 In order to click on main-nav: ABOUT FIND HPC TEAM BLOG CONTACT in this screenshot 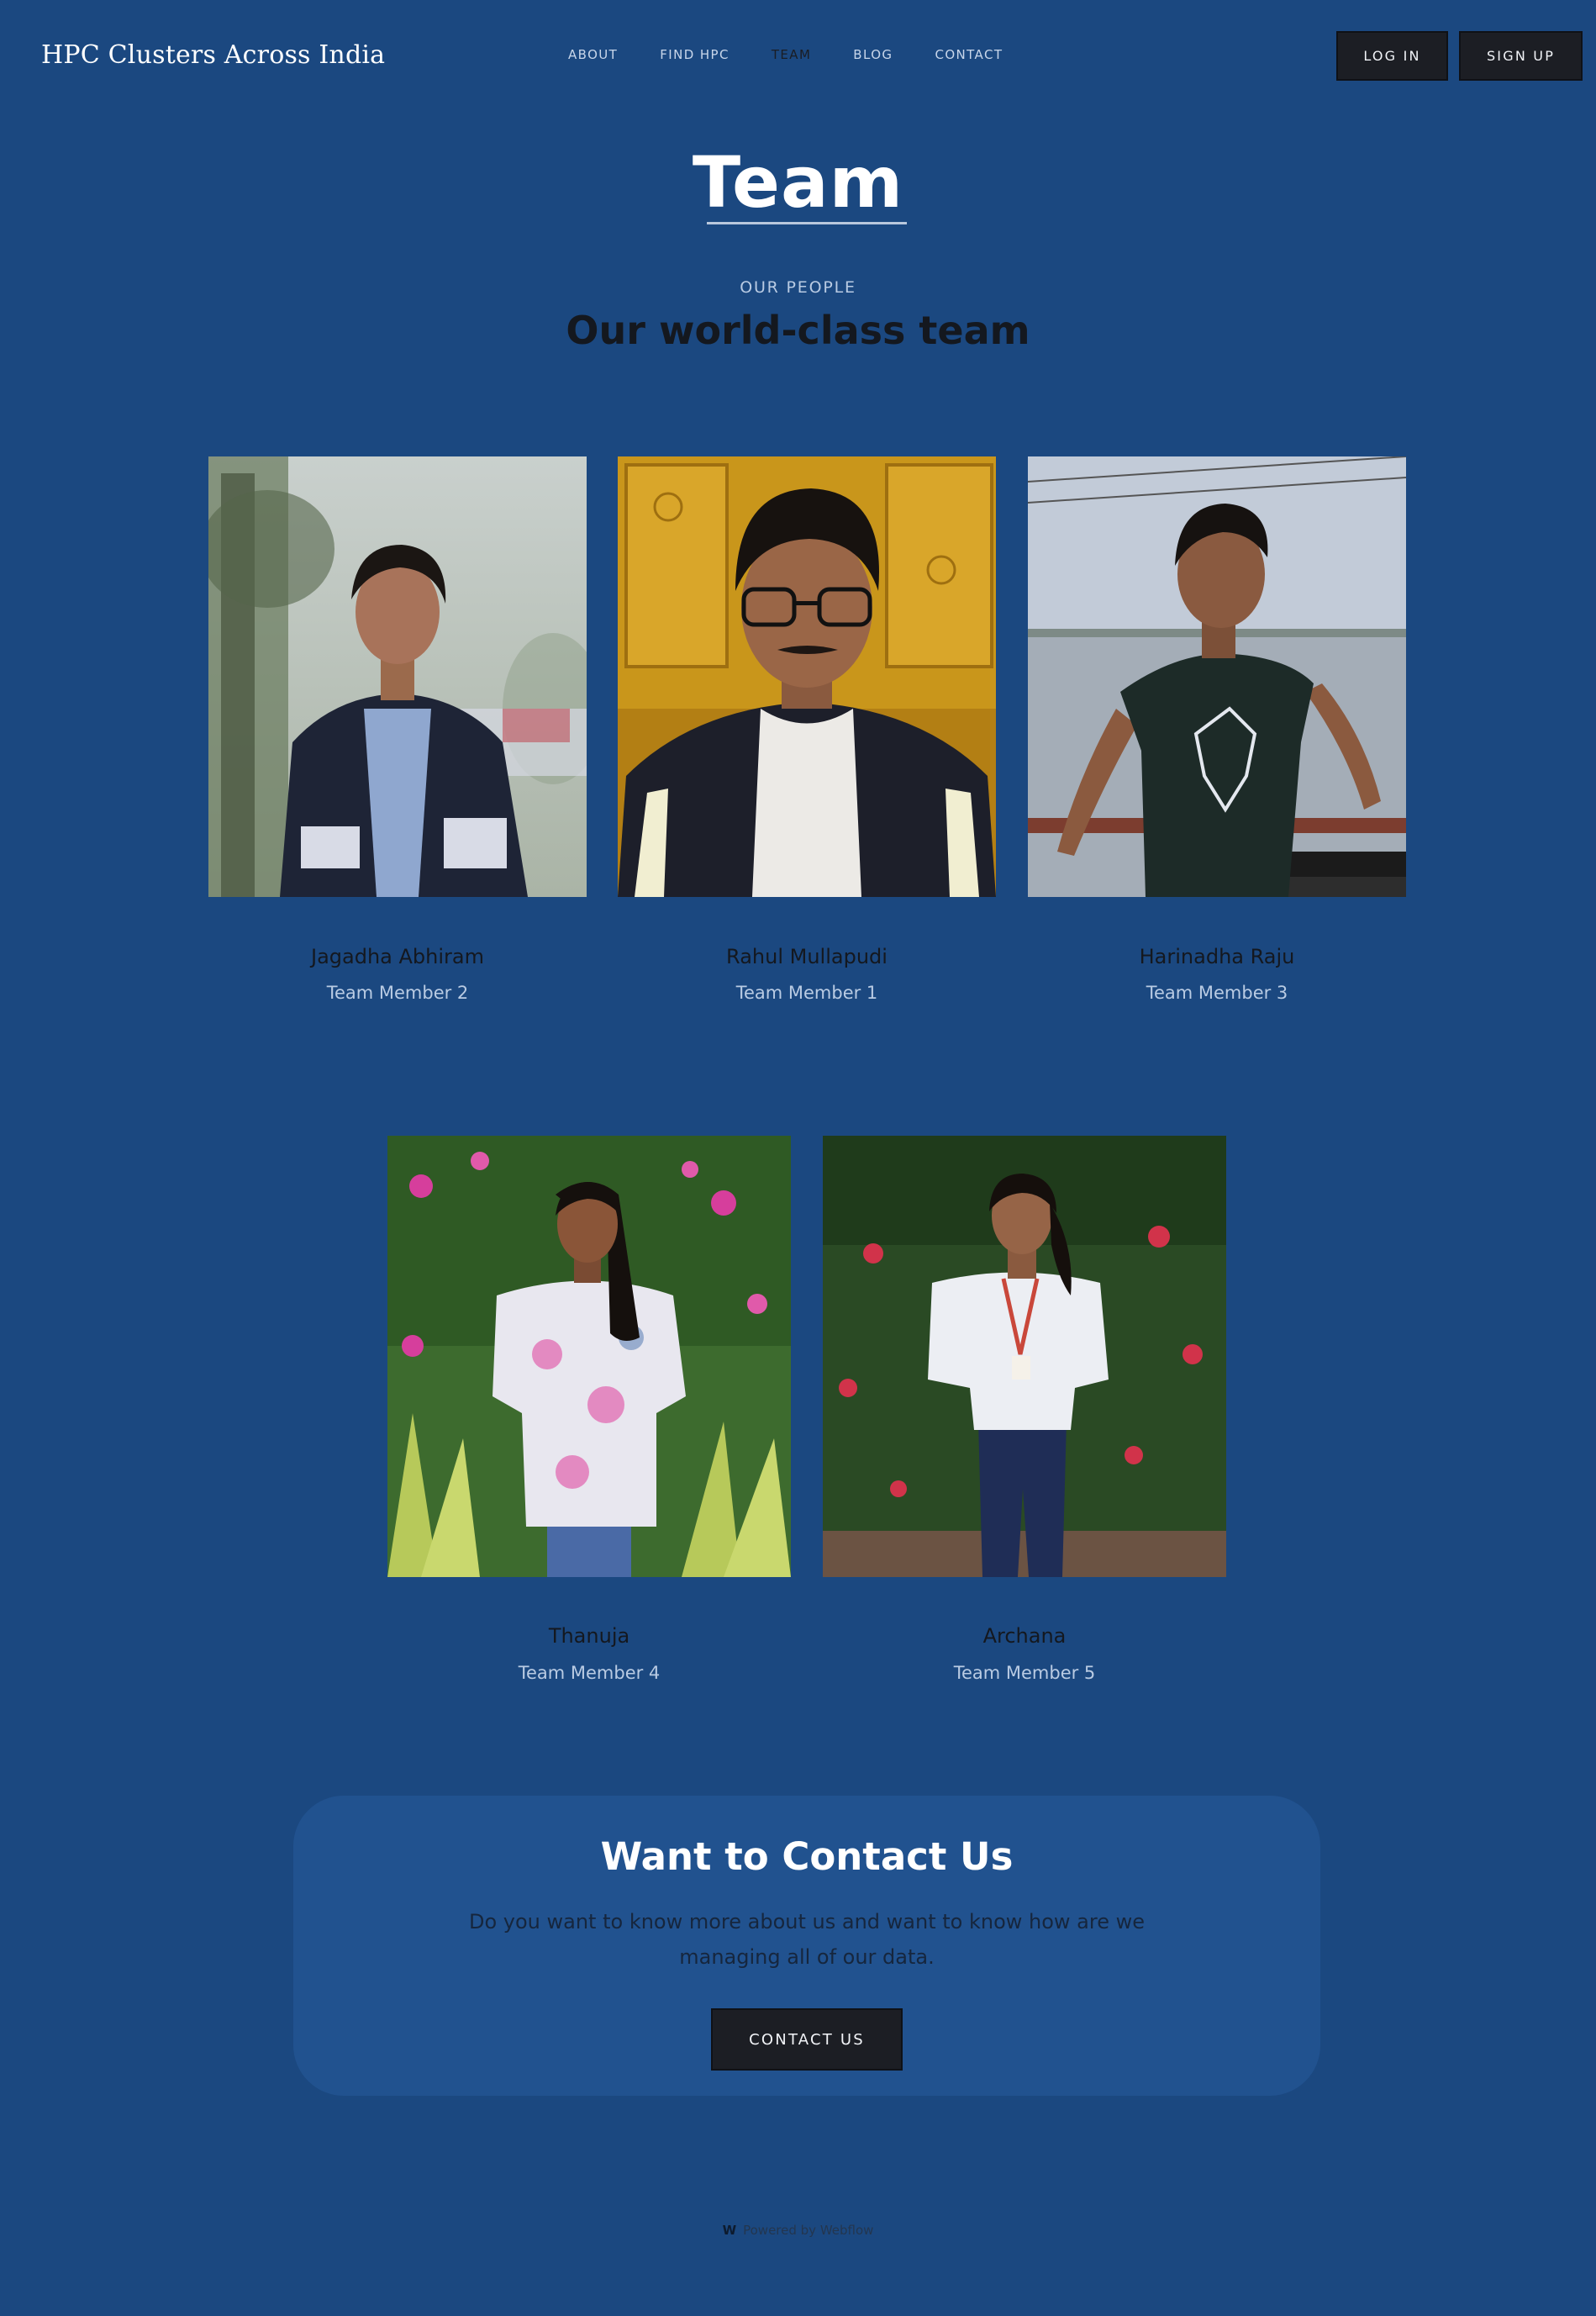, I will do `click(807, 54)`.